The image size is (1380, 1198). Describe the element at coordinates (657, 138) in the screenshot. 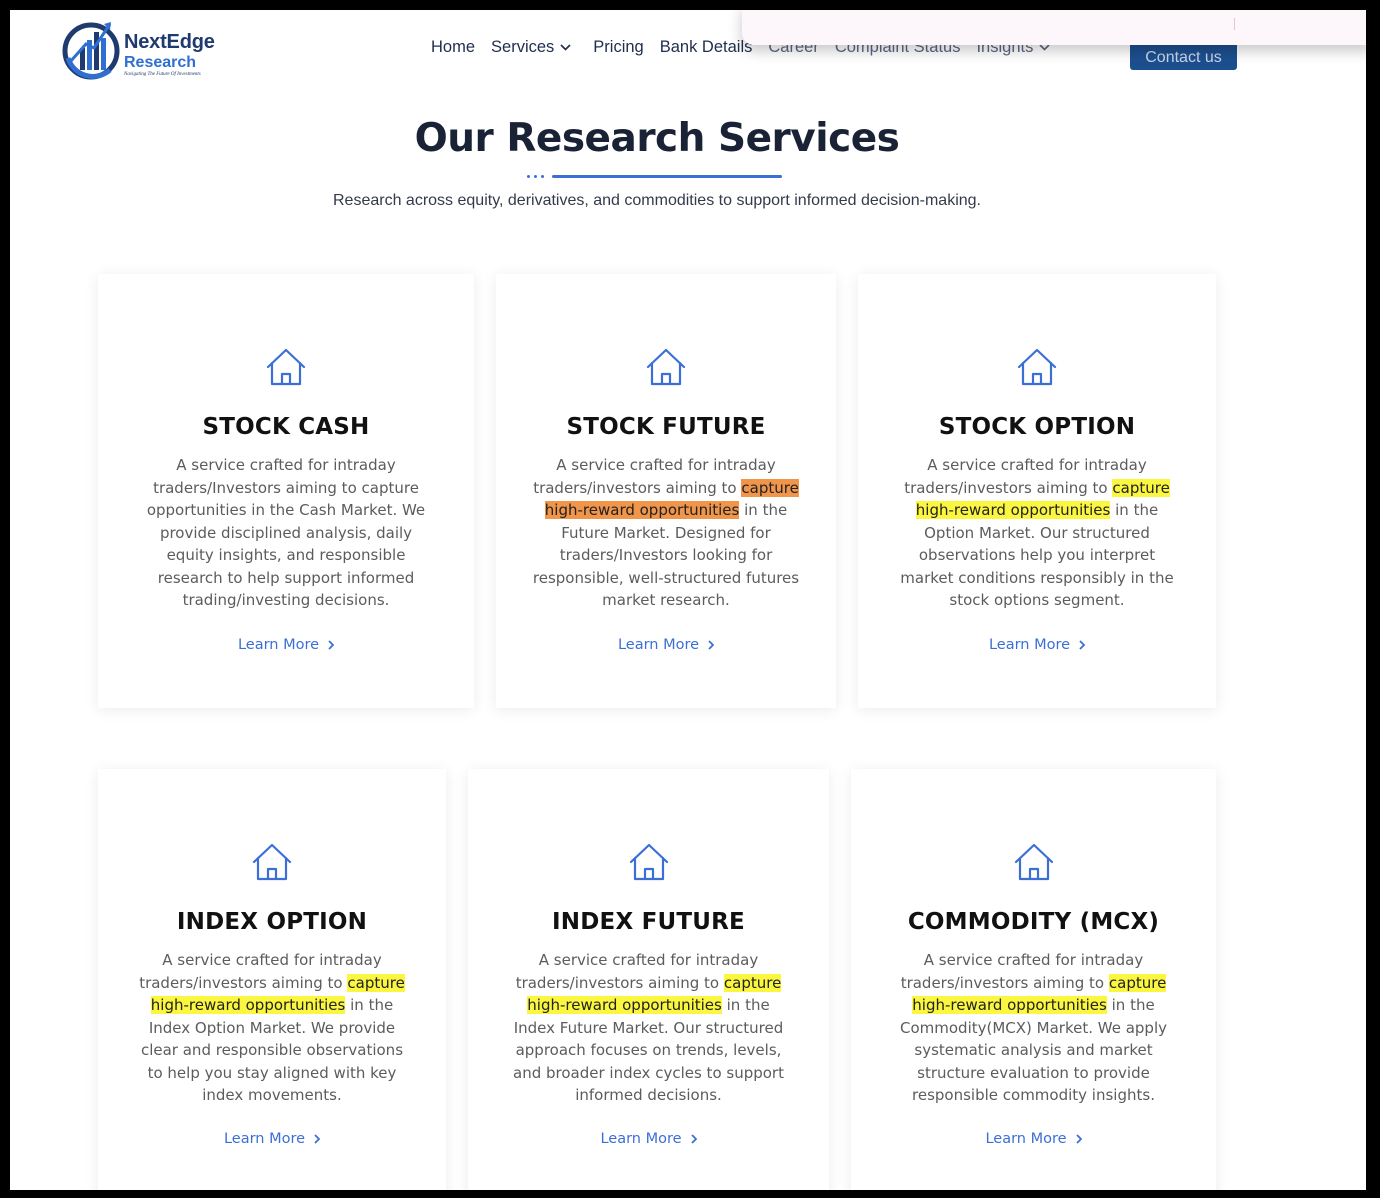

I see `section-title: Our Research Services` at that location.